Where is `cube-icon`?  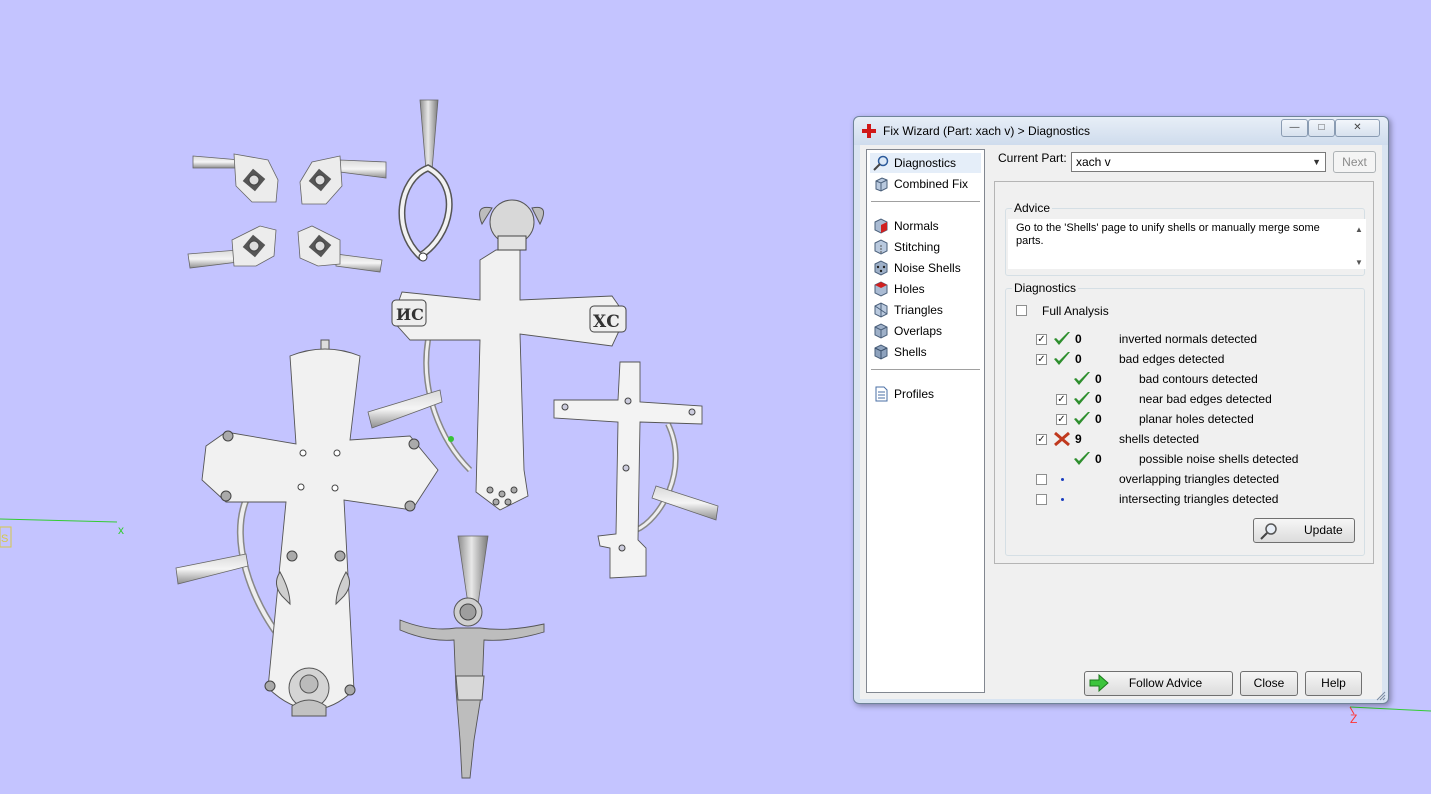
cube-icon is located at coordinates (881, 184).